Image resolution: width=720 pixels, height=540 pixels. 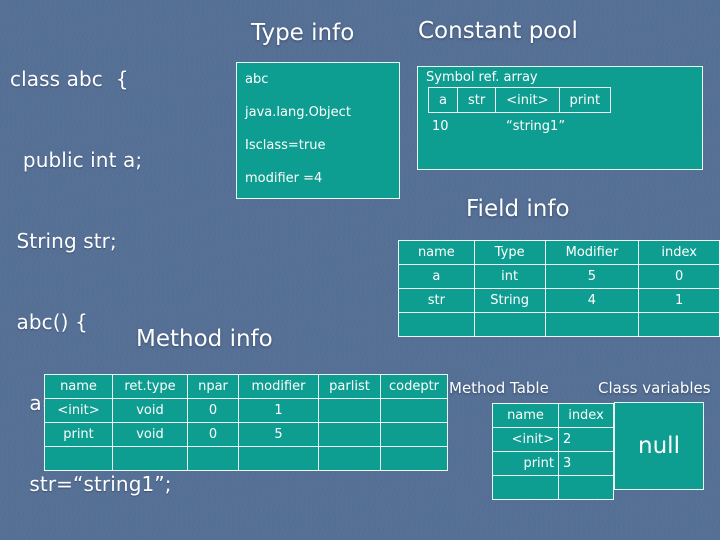 I want to click on table-cell: 3, so click(x=586, y=463).